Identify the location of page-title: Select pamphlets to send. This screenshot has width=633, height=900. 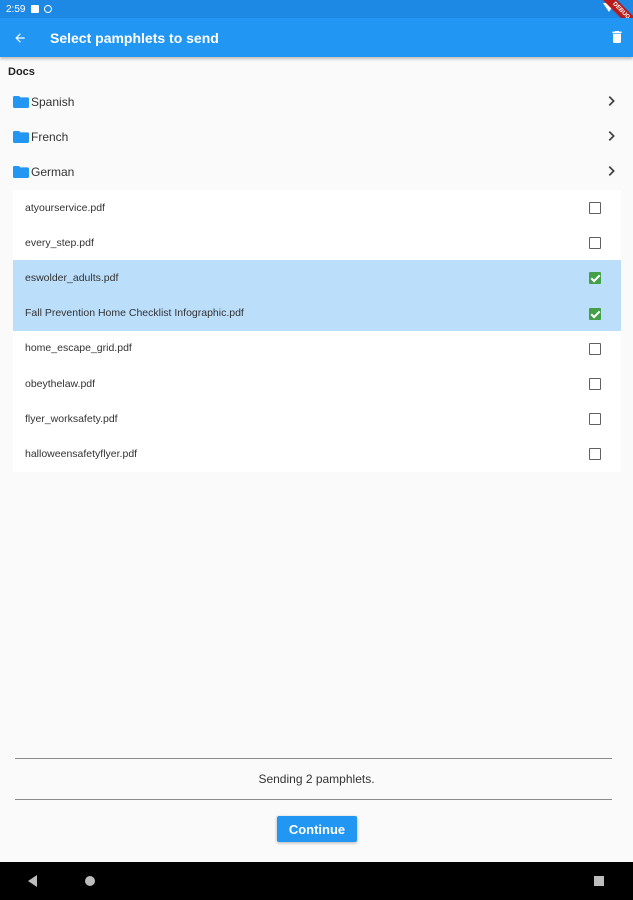
(134, 37).